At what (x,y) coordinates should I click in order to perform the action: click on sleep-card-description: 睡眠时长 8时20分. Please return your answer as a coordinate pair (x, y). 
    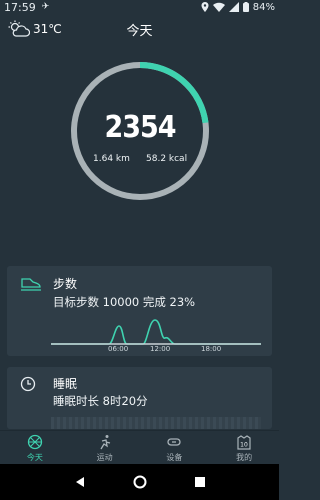
    Looking at the image, I should click on (100, 401).